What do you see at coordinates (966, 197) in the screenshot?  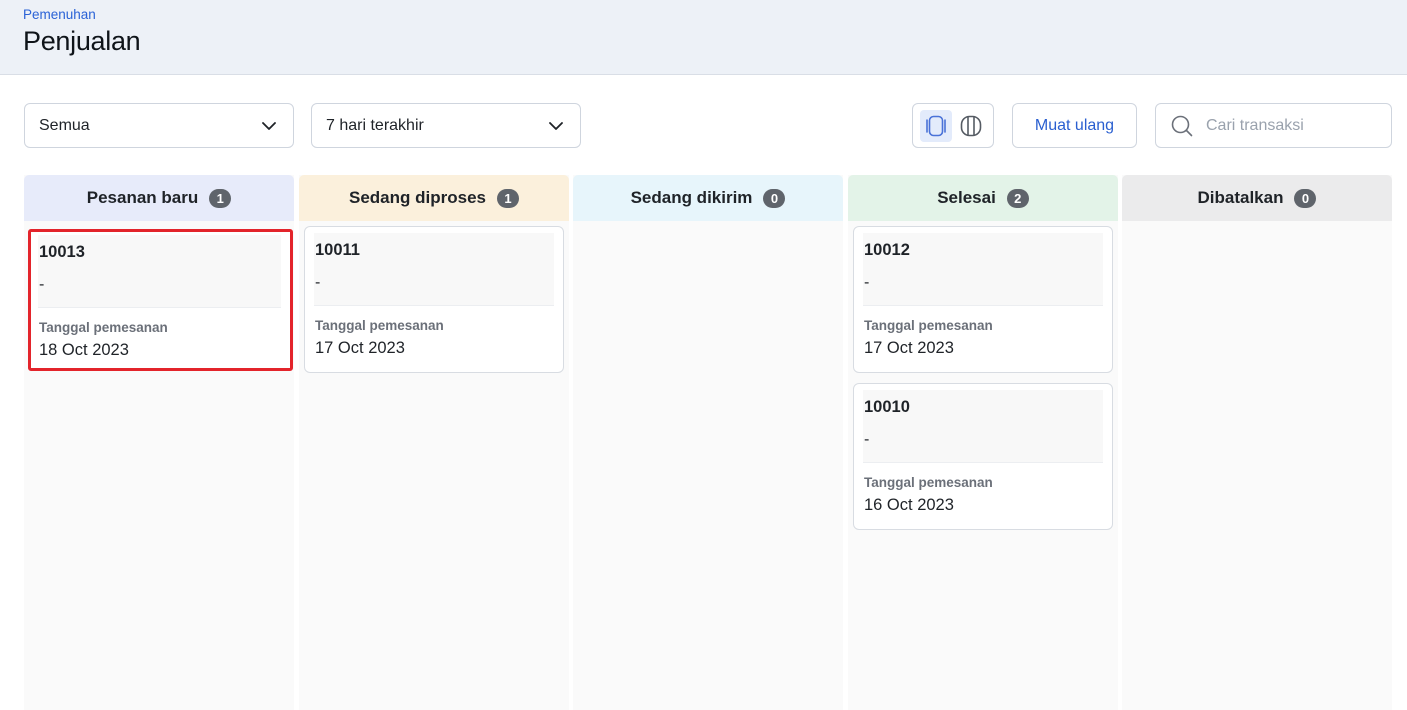 I see `column-title: Selesai` at bounding box center [966, 197].